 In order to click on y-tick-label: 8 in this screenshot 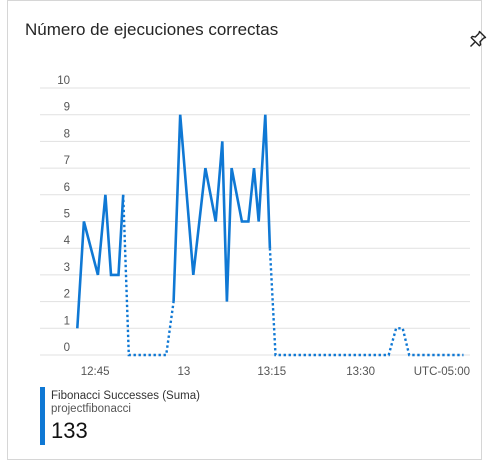, I will do `click(67, 134)`.